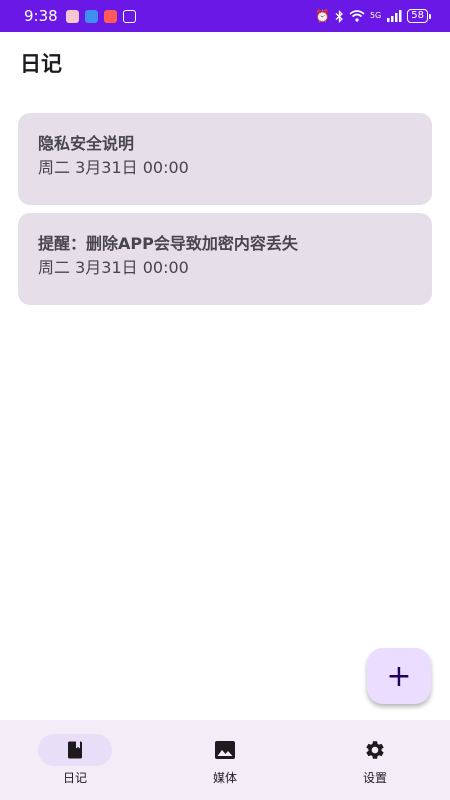 Image resolution: width=450 pixels, height=800 pixels. I want to click on status-bar: 9:38 ⏰ 5G 58, so click(225, 16).